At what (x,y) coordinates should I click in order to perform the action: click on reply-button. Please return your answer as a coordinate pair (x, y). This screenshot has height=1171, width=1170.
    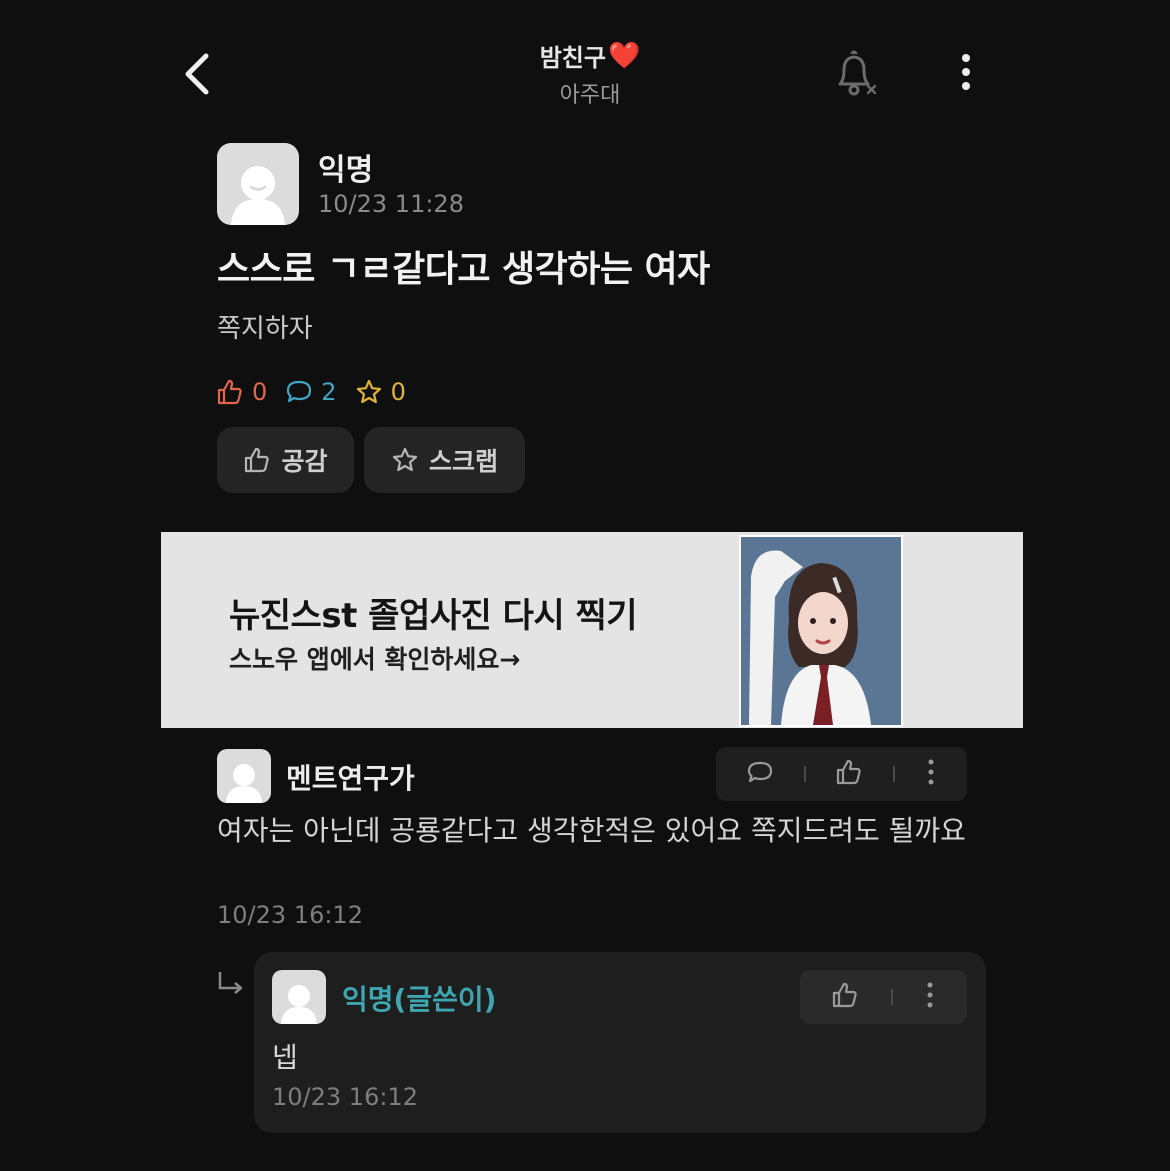
    Looking at the image, I should click on (760, 774).